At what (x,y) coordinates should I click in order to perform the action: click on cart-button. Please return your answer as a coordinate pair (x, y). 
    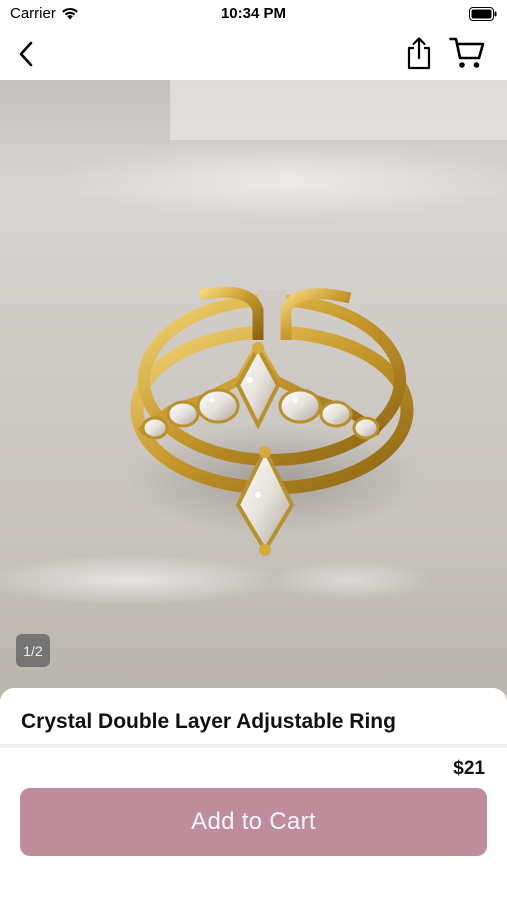
    Looking at the image, I should click on (467, 53).